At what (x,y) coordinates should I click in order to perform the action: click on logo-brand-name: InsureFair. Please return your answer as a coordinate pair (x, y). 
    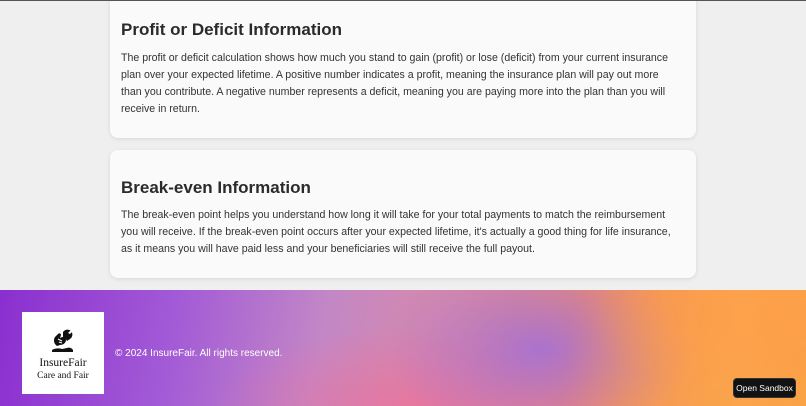
    Looking at the image, I should click on (63, 363).